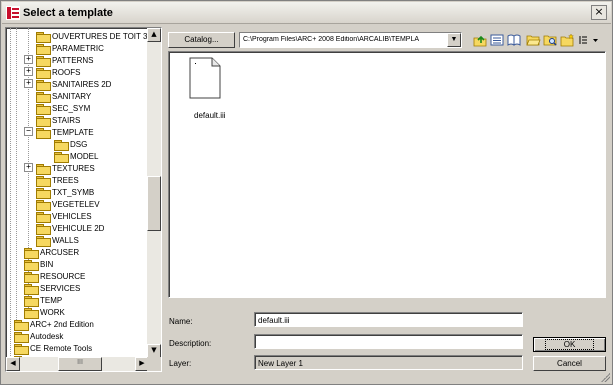 The image size is (613, 385). I want to click on tree-item: DSG, so click(71, 144).